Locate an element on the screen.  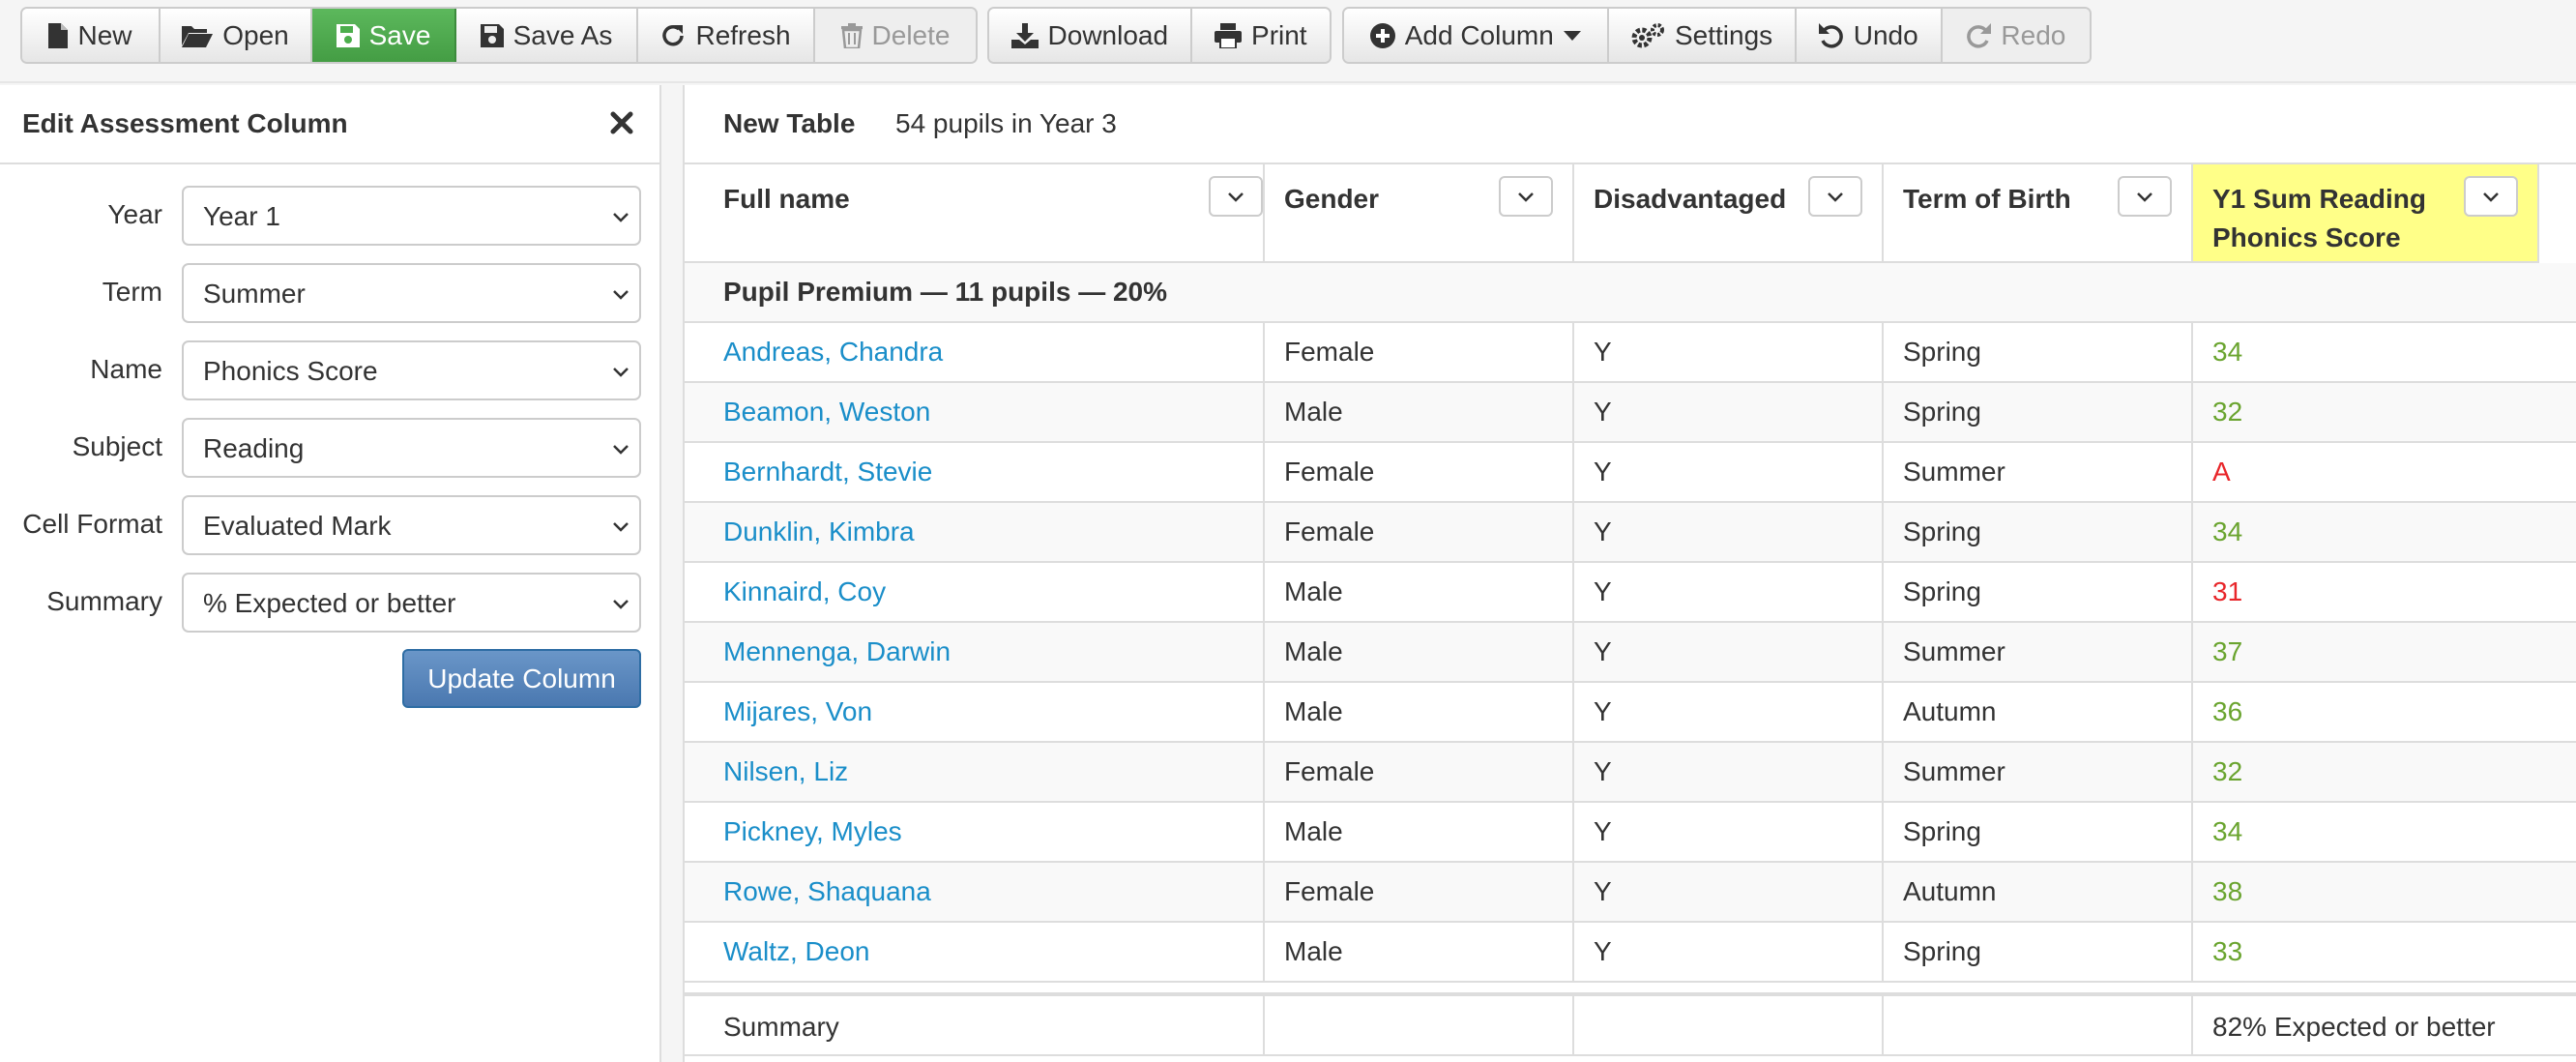
pupil-name-link: Mijares, Von is located at coordinates (797, 711).